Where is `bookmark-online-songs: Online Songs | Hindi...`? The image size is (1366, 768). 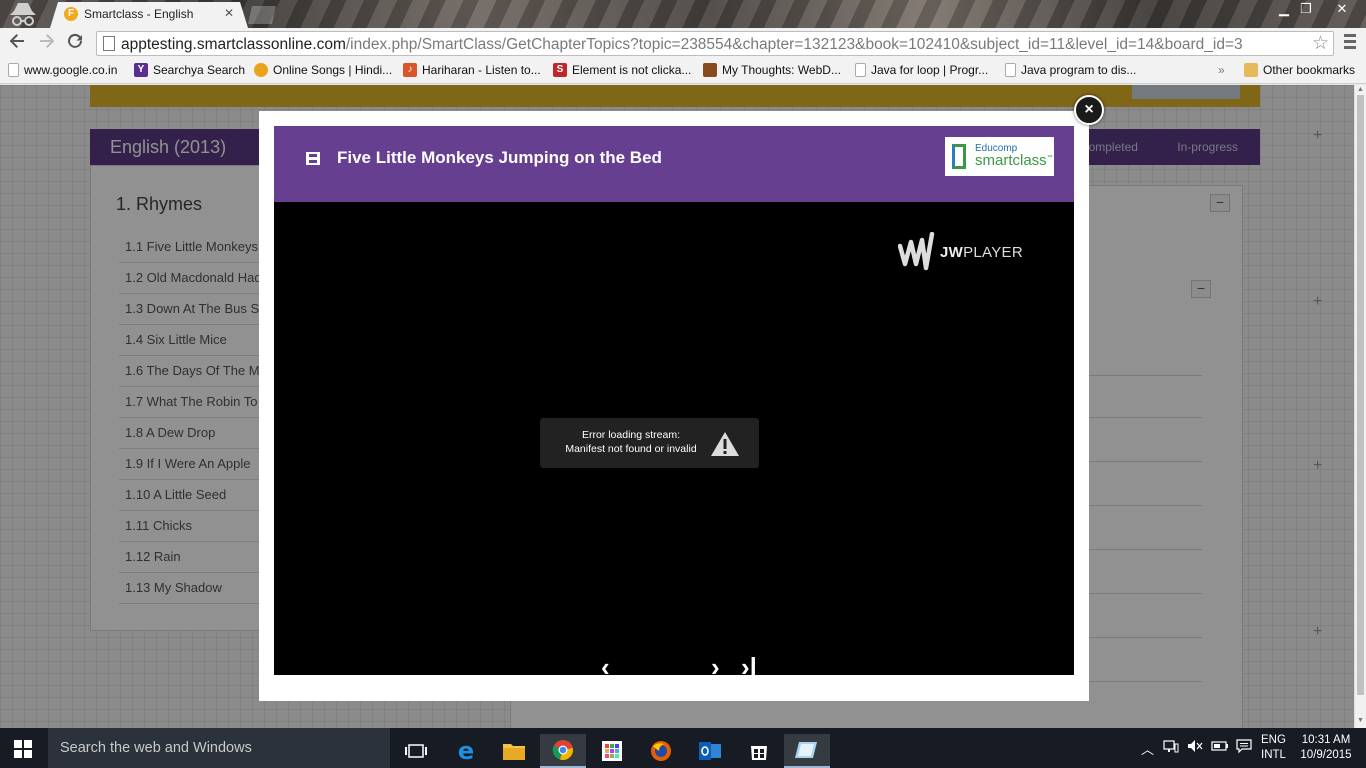
bookmark-online-songs: Online Songs | Hindi... is located at coordinates (323, 70).